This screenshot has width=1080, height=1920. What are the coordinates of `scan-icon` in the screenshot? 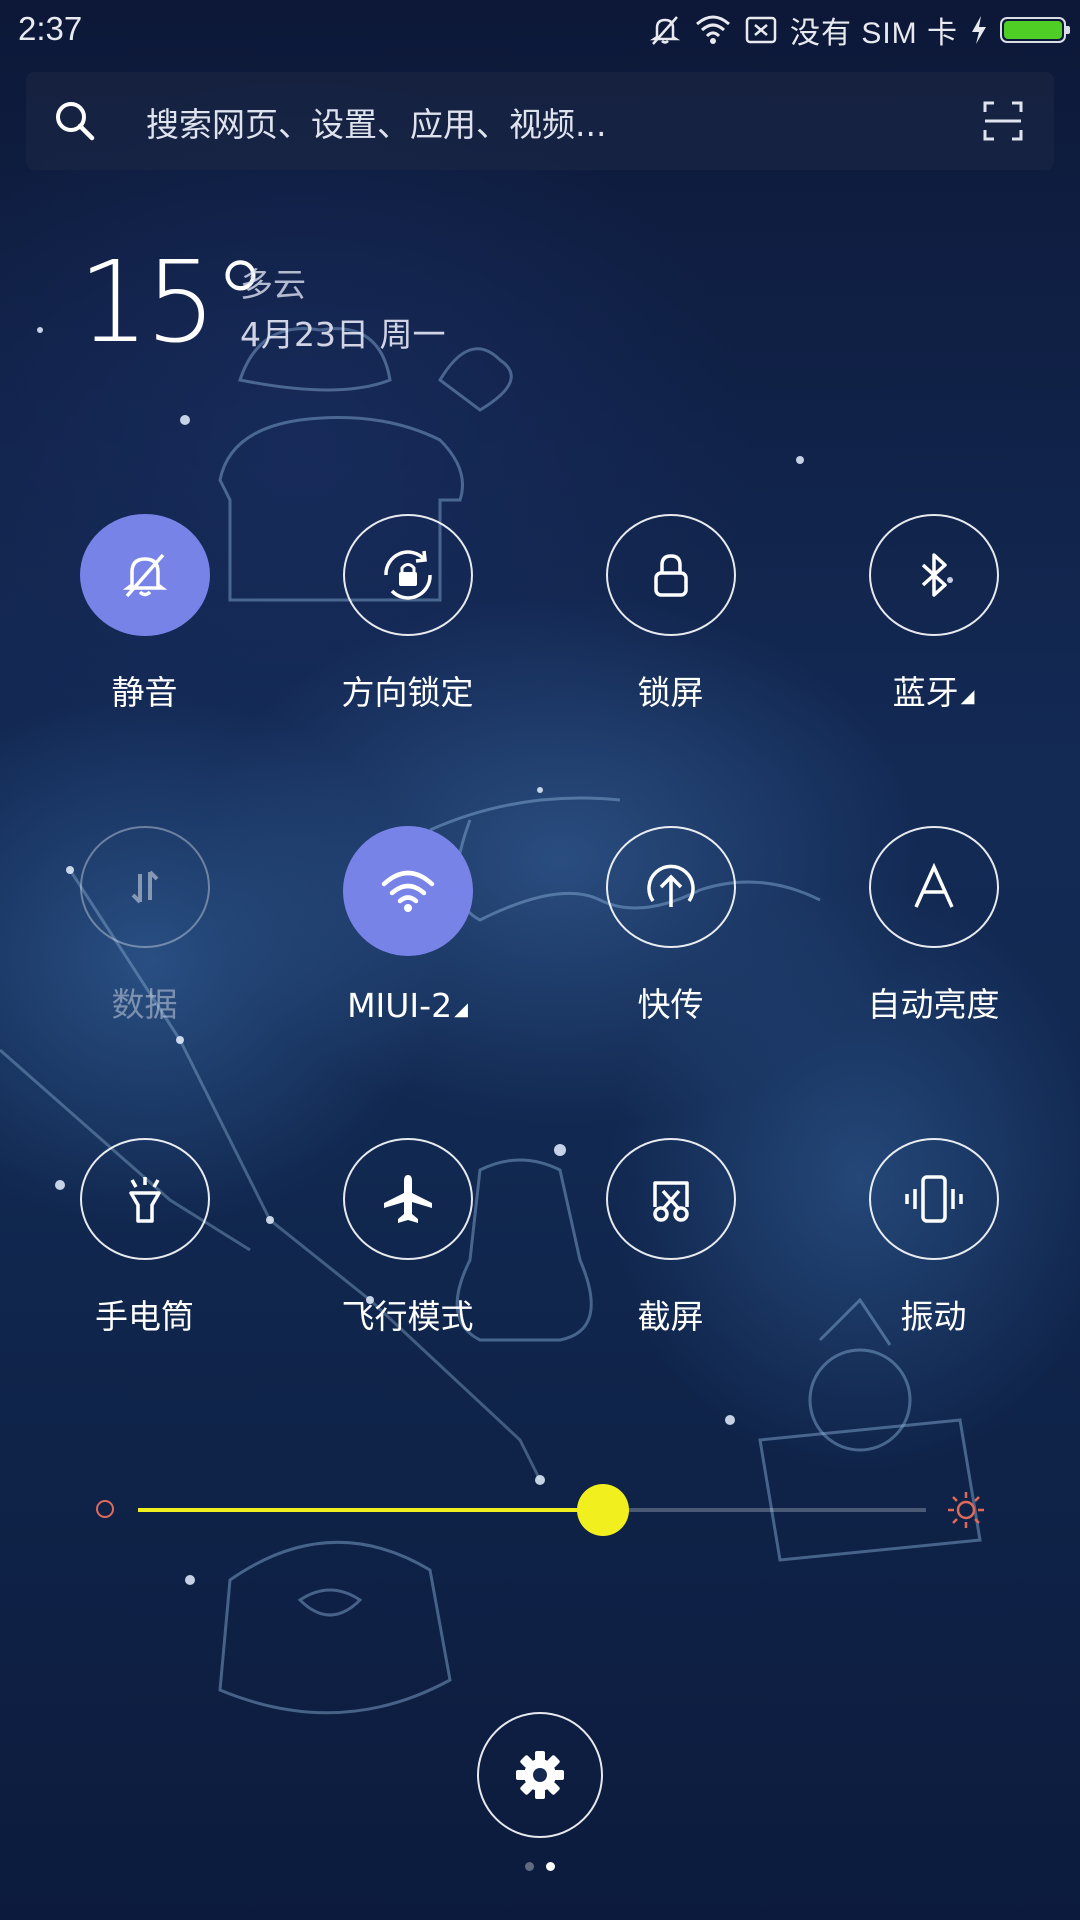 It's located at (1003, 121).